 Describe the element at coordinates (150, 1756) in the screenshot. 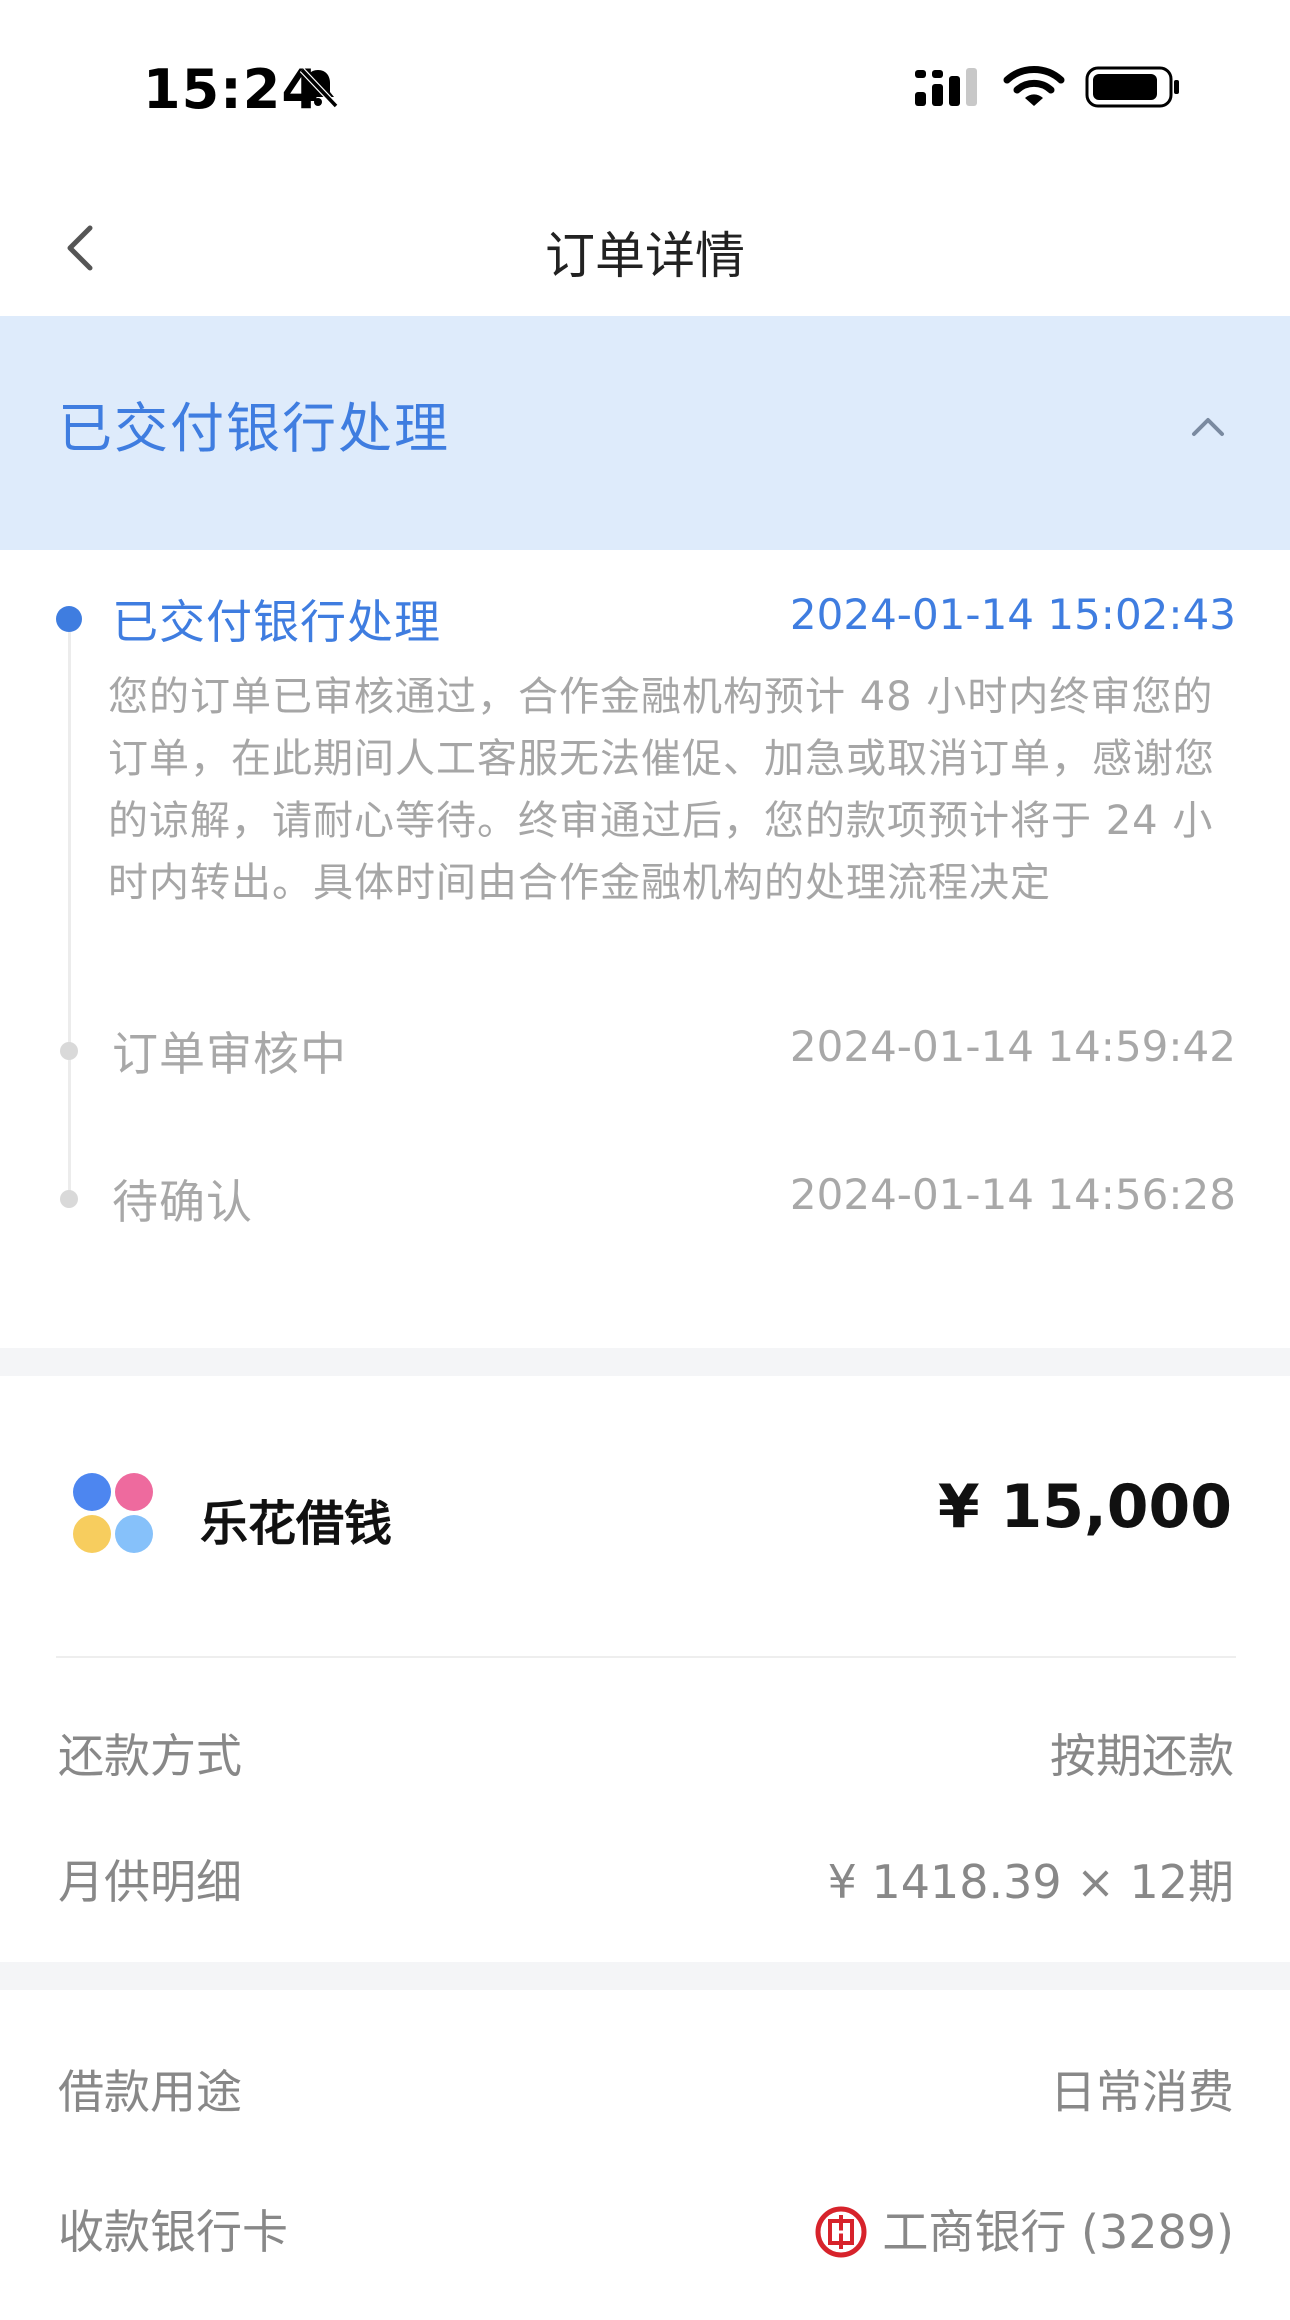

I see `row-label: 还款方式` at that location.